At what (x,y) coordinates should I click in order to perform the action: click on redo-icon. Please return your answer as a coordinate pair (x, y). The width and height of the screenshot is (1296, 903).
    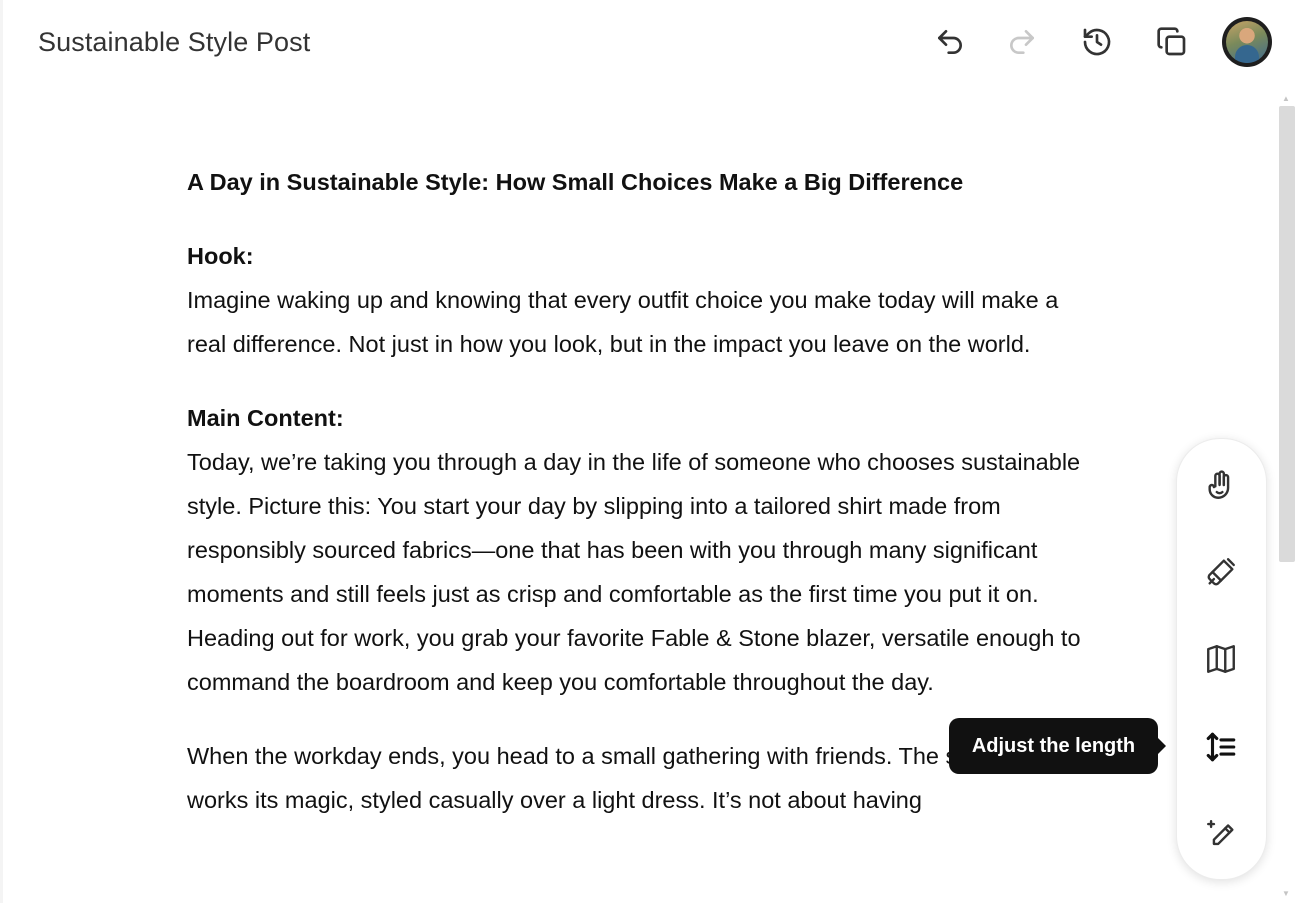
    Looking at the image, I should click on (1022, 42).